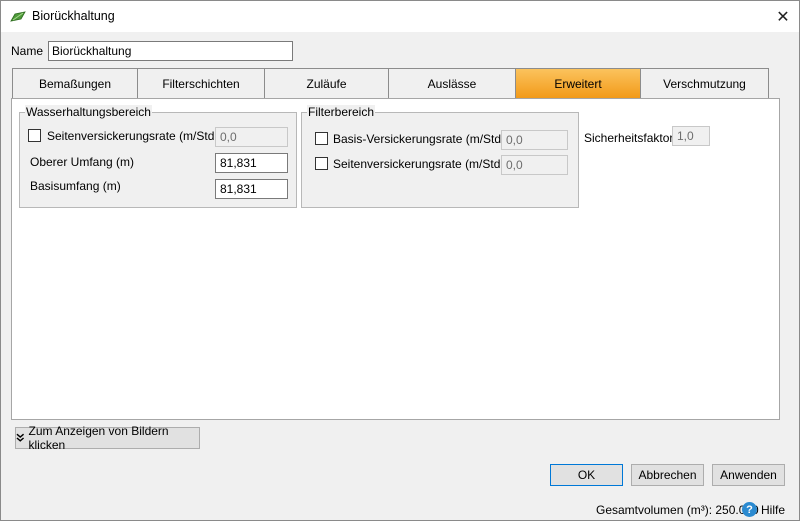 The width and height of the screenshot is (800, 521). Describe the element at coordinates (251, 137) in the screenshot. I see `seitenversickerung-field` at that location.